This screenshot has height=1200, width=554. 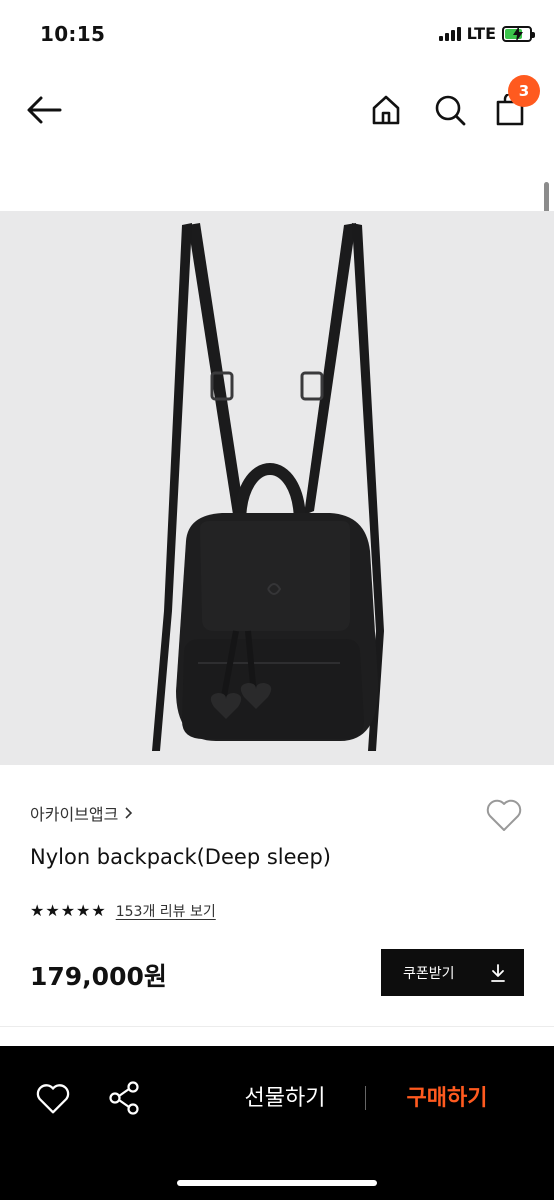 What do you see at coordinates (524, 91) in the screenshot?
I see `cart-count-badge: 3` at bounding box center [524, 91].